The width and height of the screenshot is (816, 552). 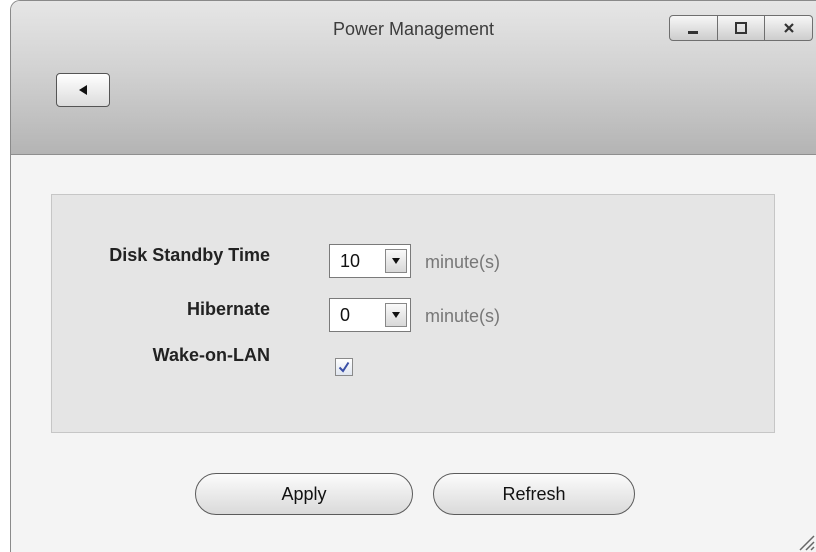 What do you see at coordinates (693, 28) in the screenshot?
I see `minimize-button` at bounding box center [693, 28].